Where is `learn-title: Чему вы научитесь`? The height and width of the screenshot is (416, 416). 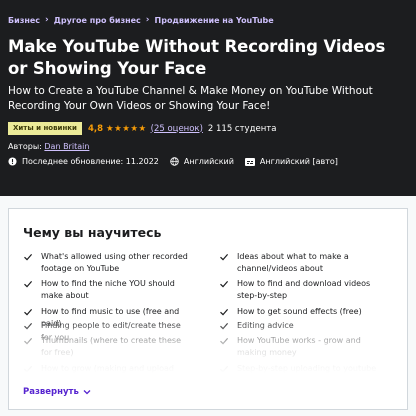
learn-title: Чему вы научитесь is located at coordinates (92, 232).